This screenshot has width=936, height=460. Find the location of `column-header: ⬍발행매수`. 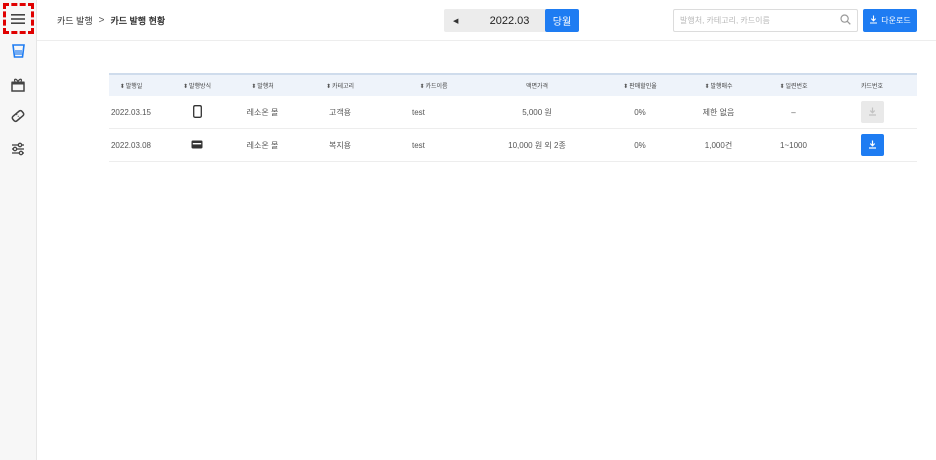

column-header: ⬍발행매수 is located at coordinates (718, 85).